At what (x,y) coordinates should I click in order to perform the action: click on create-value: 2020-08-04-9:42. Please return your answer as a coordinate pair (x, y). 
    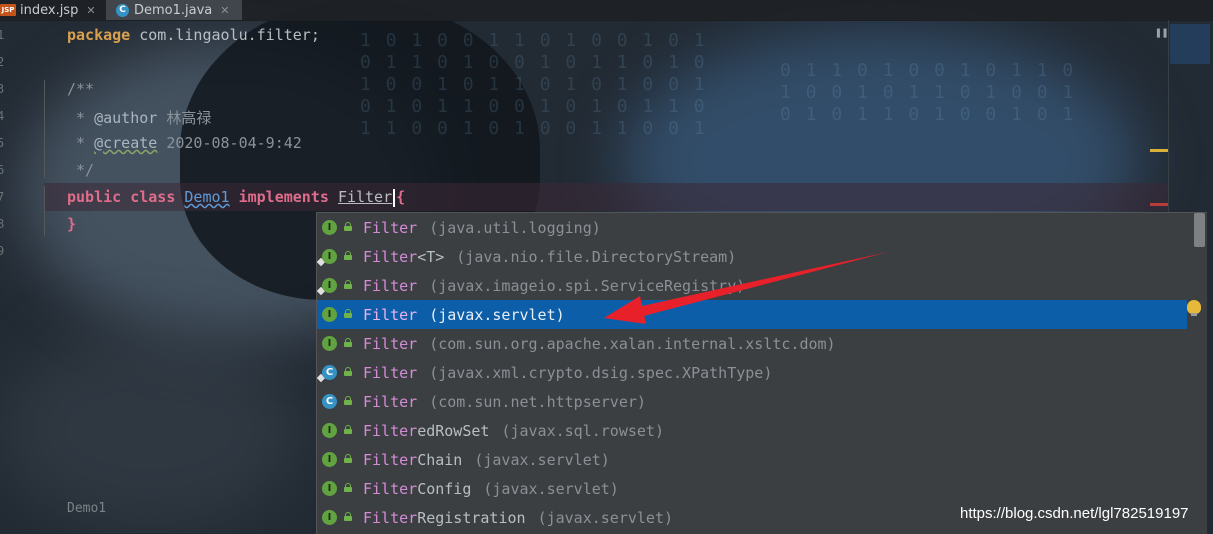
    Looking at the image, I should click on (229, 143).